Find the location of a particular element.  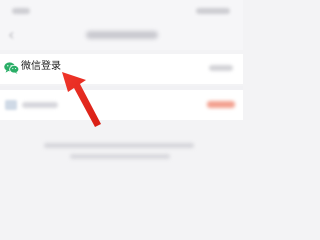

red-arrow-shape is located at coordinates (81, 99).